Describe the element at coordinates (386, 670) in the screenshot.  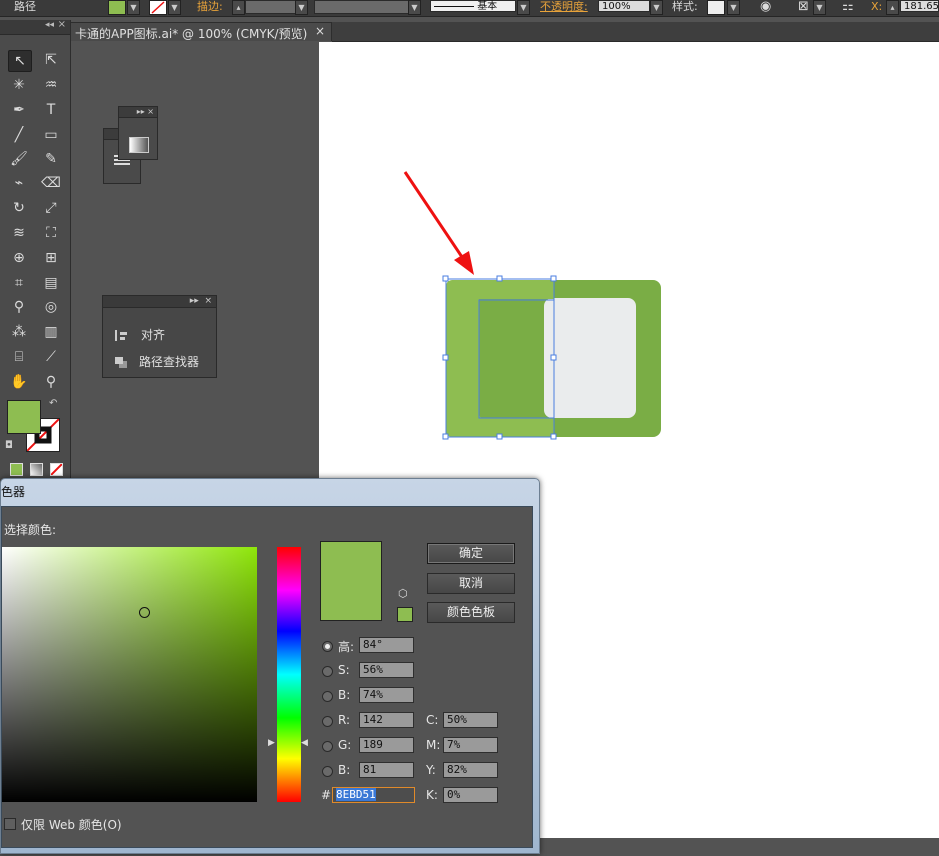
I see `saturation-field: 56%` at that location.